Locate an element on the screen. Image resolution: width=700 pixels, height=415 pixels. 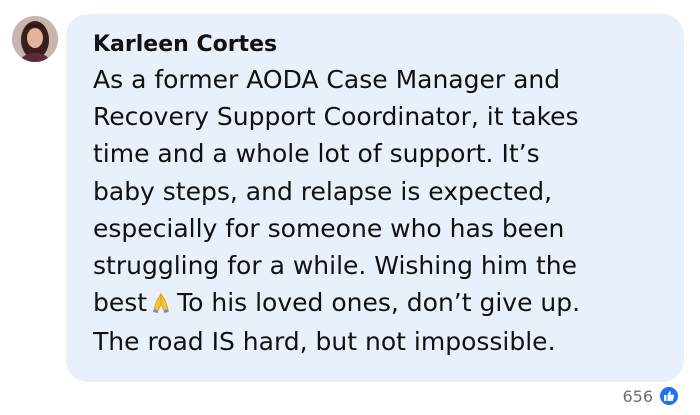
thumbs-up-icon is located at coordinates (669, 396).